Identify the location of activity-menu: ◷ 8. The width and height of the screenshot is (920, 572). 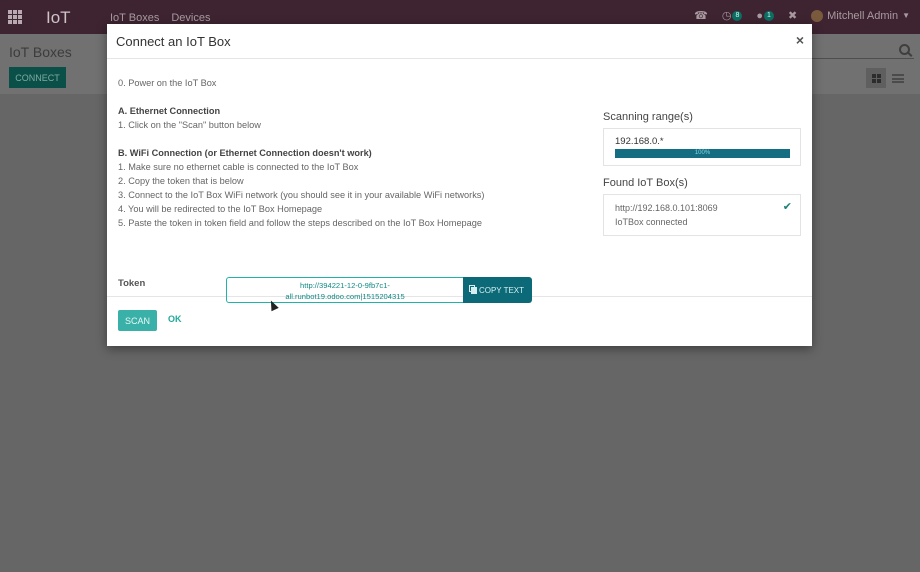
(732, 15).